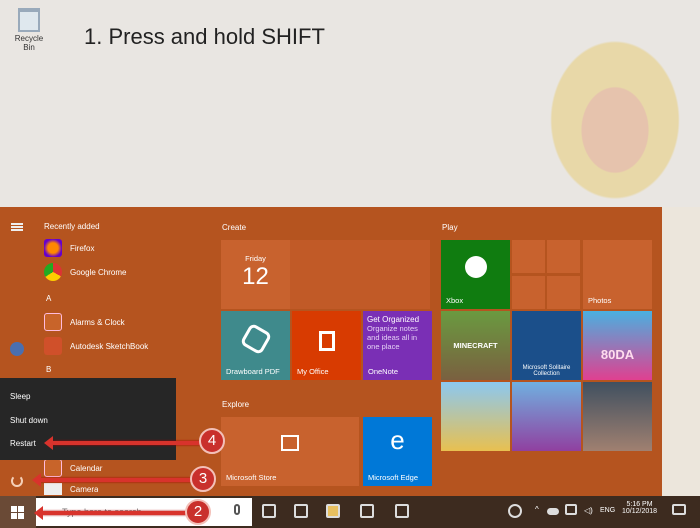  I want to click on calendar-day: Friday, so click(255, 258).